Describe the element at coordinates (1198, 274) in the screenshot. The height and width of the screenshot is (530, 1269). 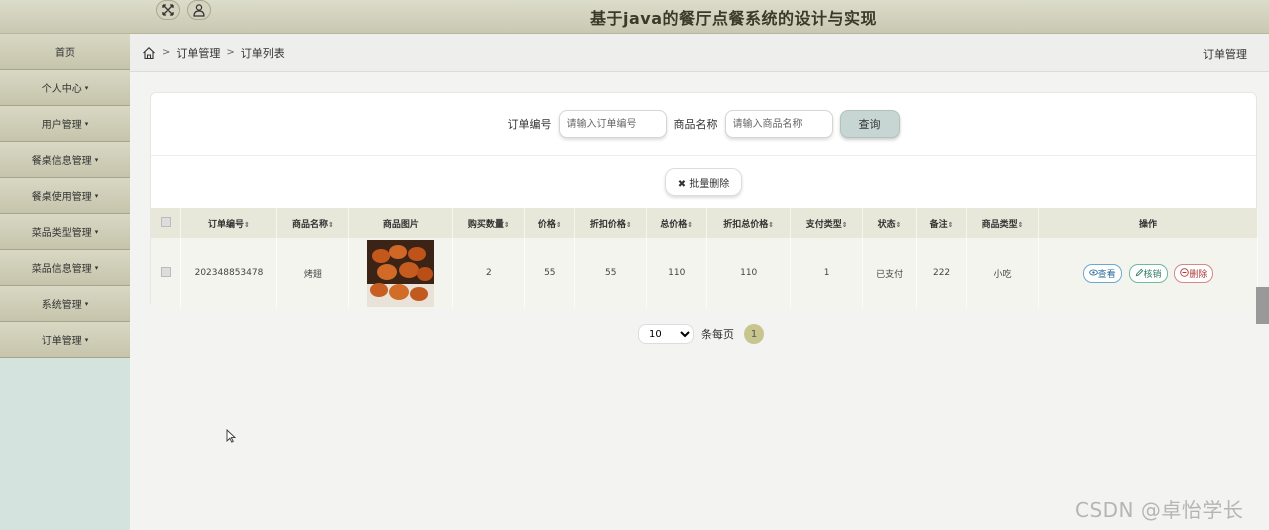
I see `delete-label: 删除` at that location.